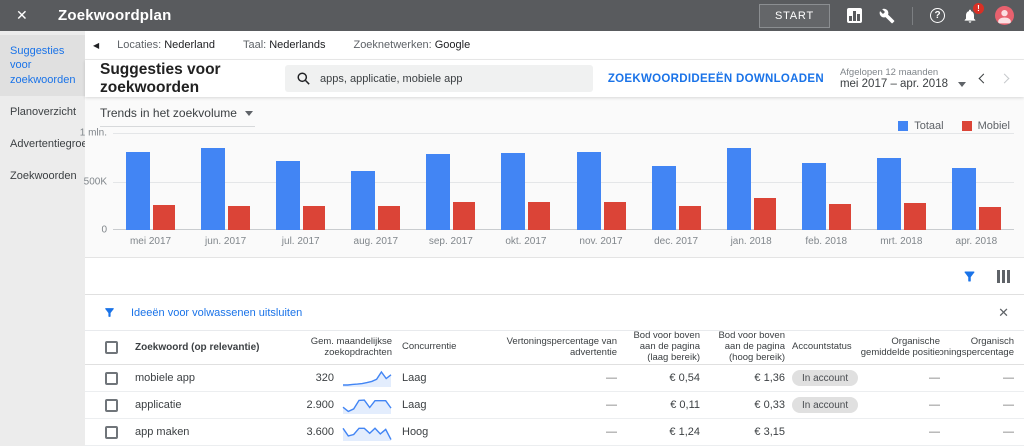  Describe the element at coordinates (197, 348) in the screenshot. I see `column-header-keyword: Zoekwoord (op relevantie)` at that location.